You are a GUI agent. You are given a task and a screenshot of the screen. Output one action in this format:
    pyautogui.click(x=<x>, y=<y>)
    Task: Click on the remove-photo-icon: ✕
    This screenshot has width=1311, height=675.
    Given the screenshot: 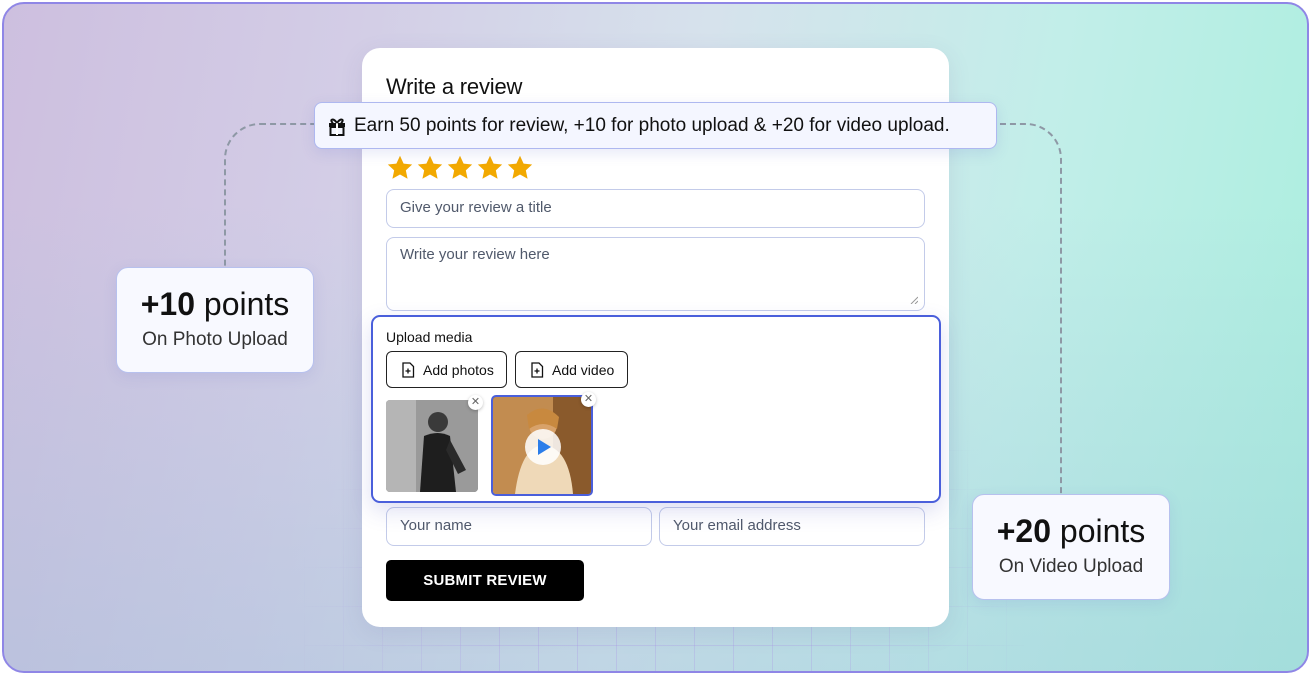 What is the action you would take?
    pyautogui.click(x=475, y=402)
    